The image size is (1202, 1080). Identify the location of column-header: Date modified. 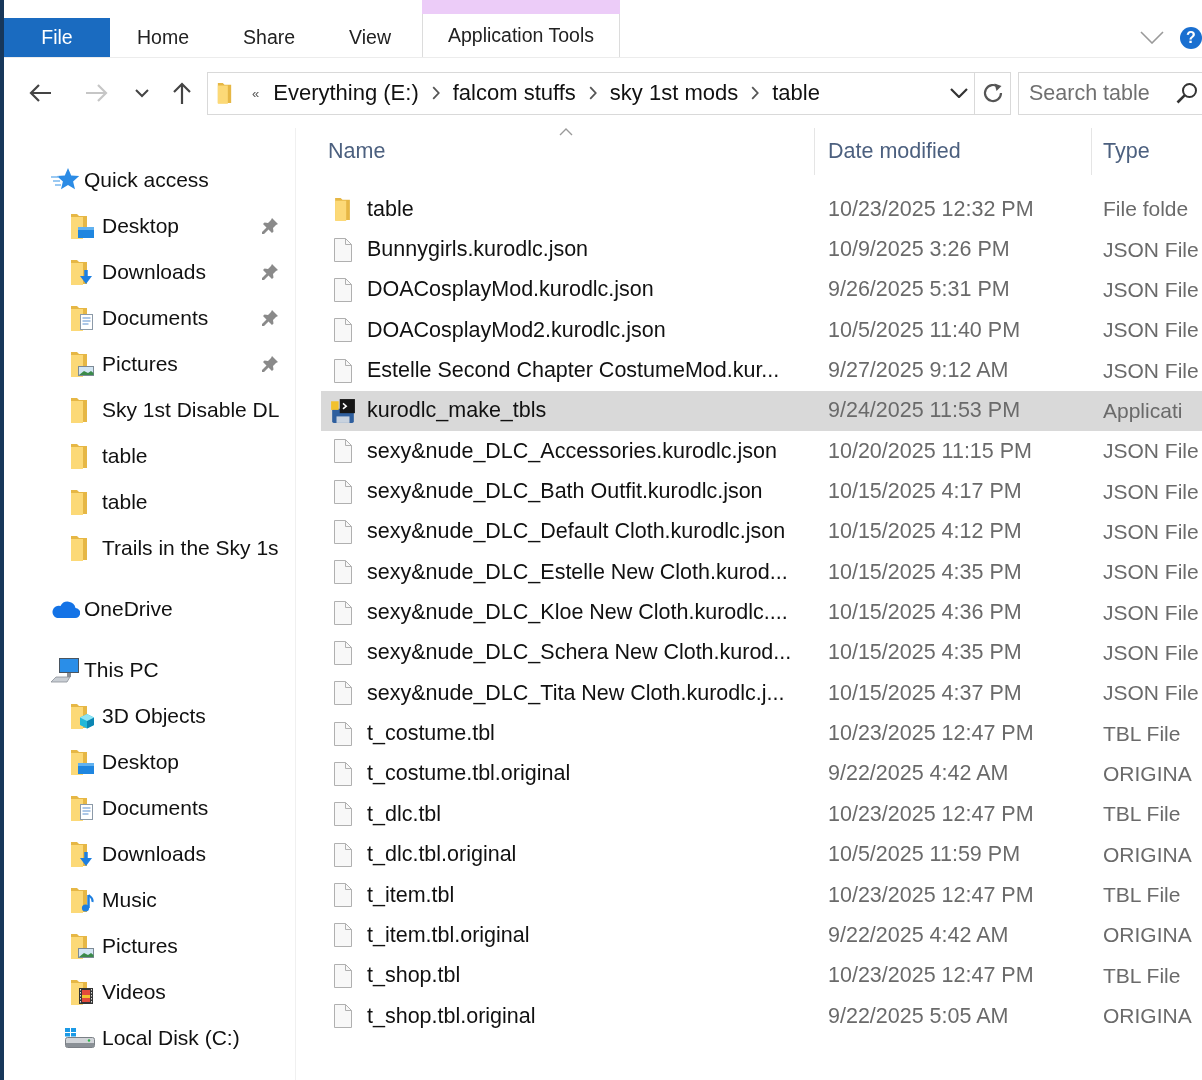
(953, 151).